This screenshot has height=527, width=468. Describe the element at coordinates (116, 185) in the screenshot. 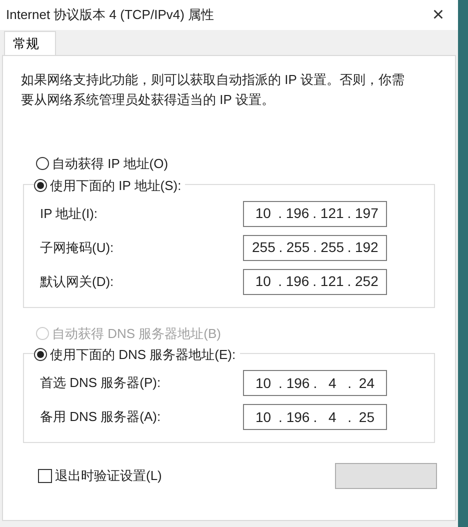

I see `radio-label: 使用下面的 IP 地址(S):` at that location.